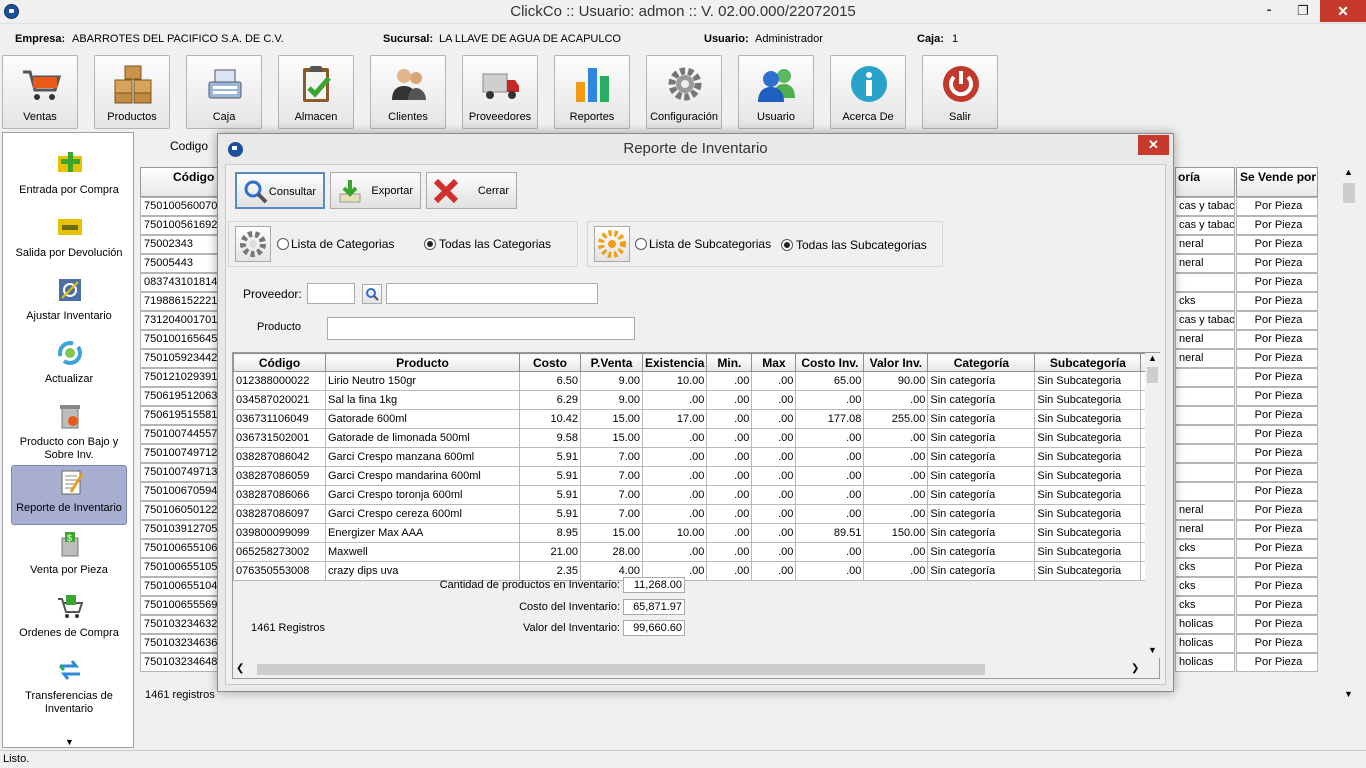  What do you see at coordinates (1277, 182) in the screenshot?
I see `bg-column-se-vende: Se Vende por` at bounding box center [1277, 182].